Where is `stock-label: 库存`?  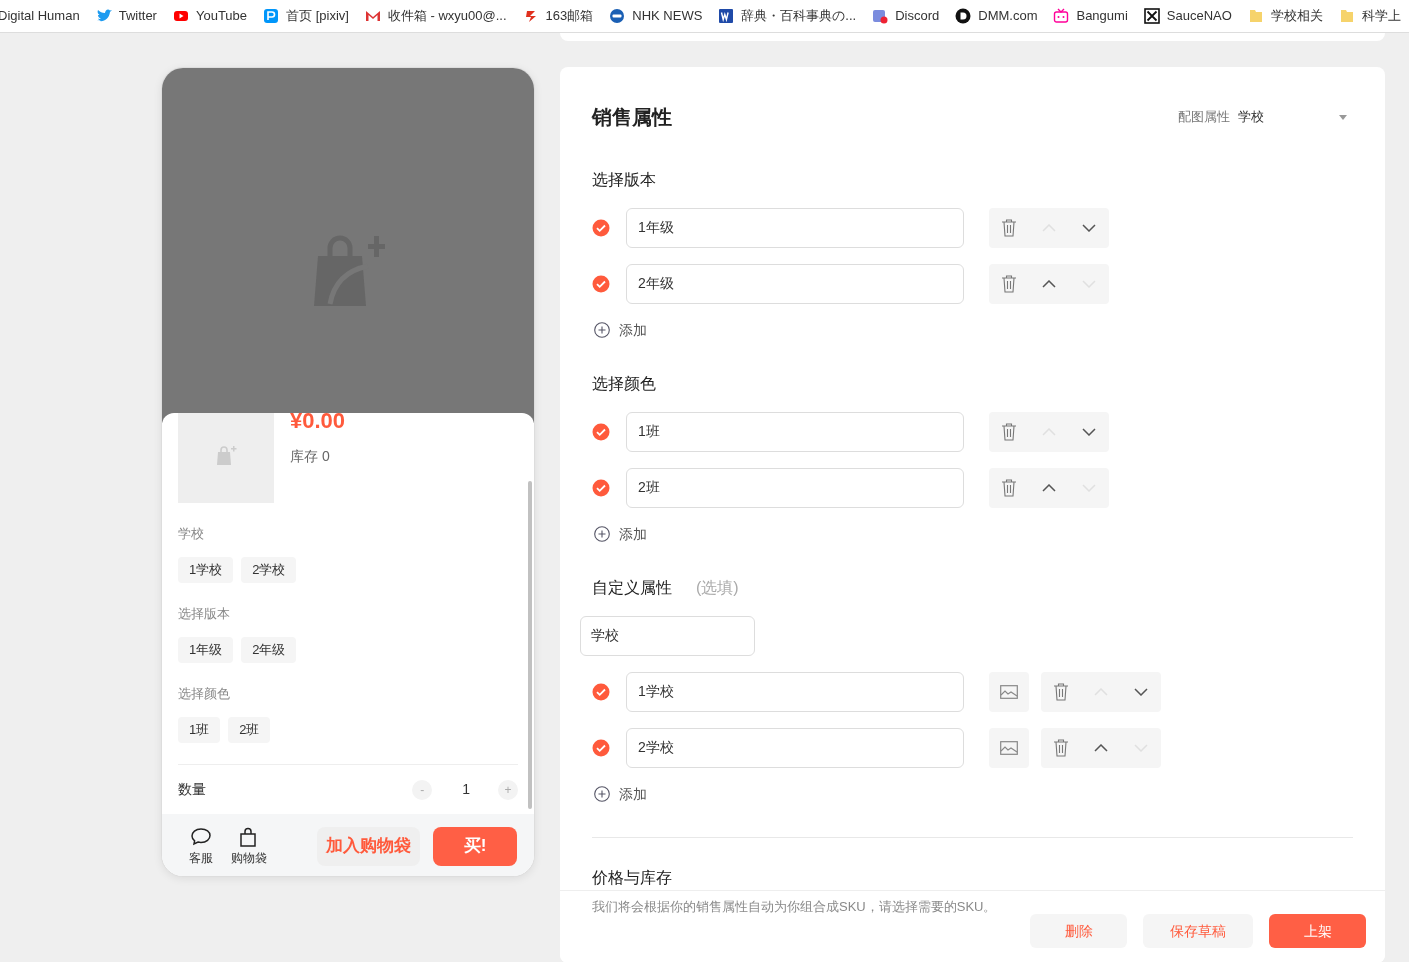 stock-label: 库存 is located at coordinates (304, 456).